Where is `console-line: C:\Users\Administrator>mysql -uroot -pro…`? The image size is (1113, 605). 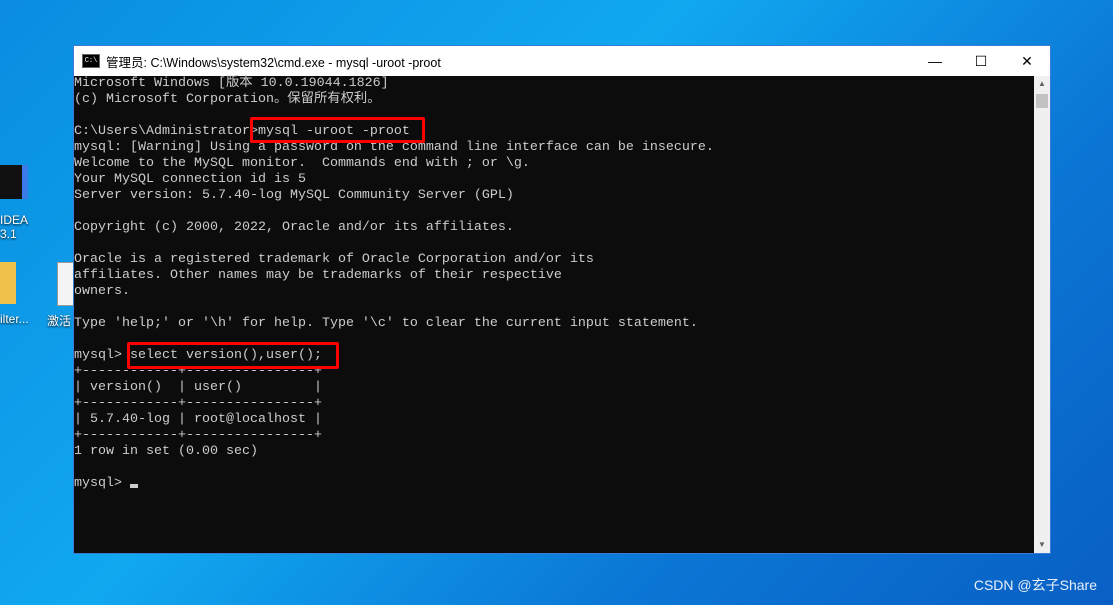 console-line: C:\Users\Administrator>mysql -uroot -pro… is located at coordinates (242, 131).